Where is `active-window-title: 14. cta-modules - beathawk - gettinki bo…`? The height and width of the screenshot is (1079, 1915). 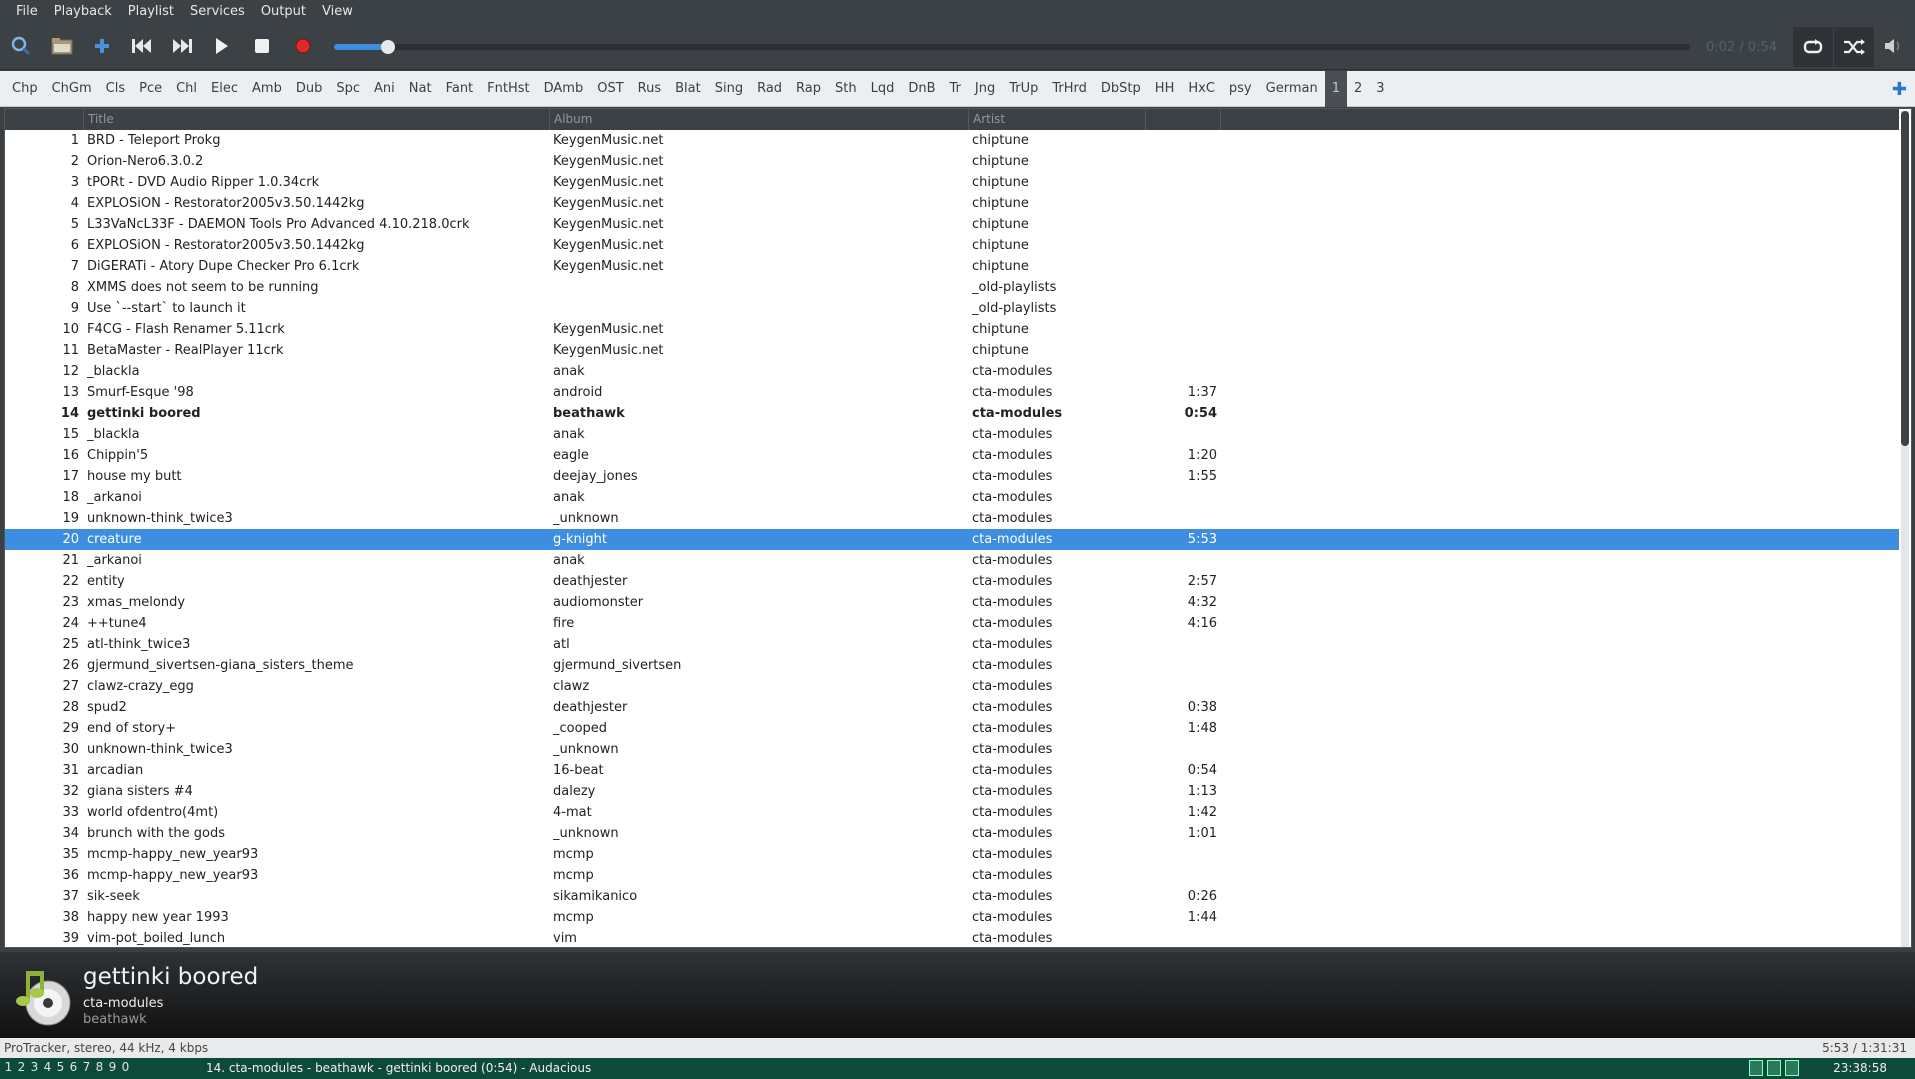 active-window-title: 14. cta-modules - beathawk - gettinki bo… is located at coordinates (398, 1068).